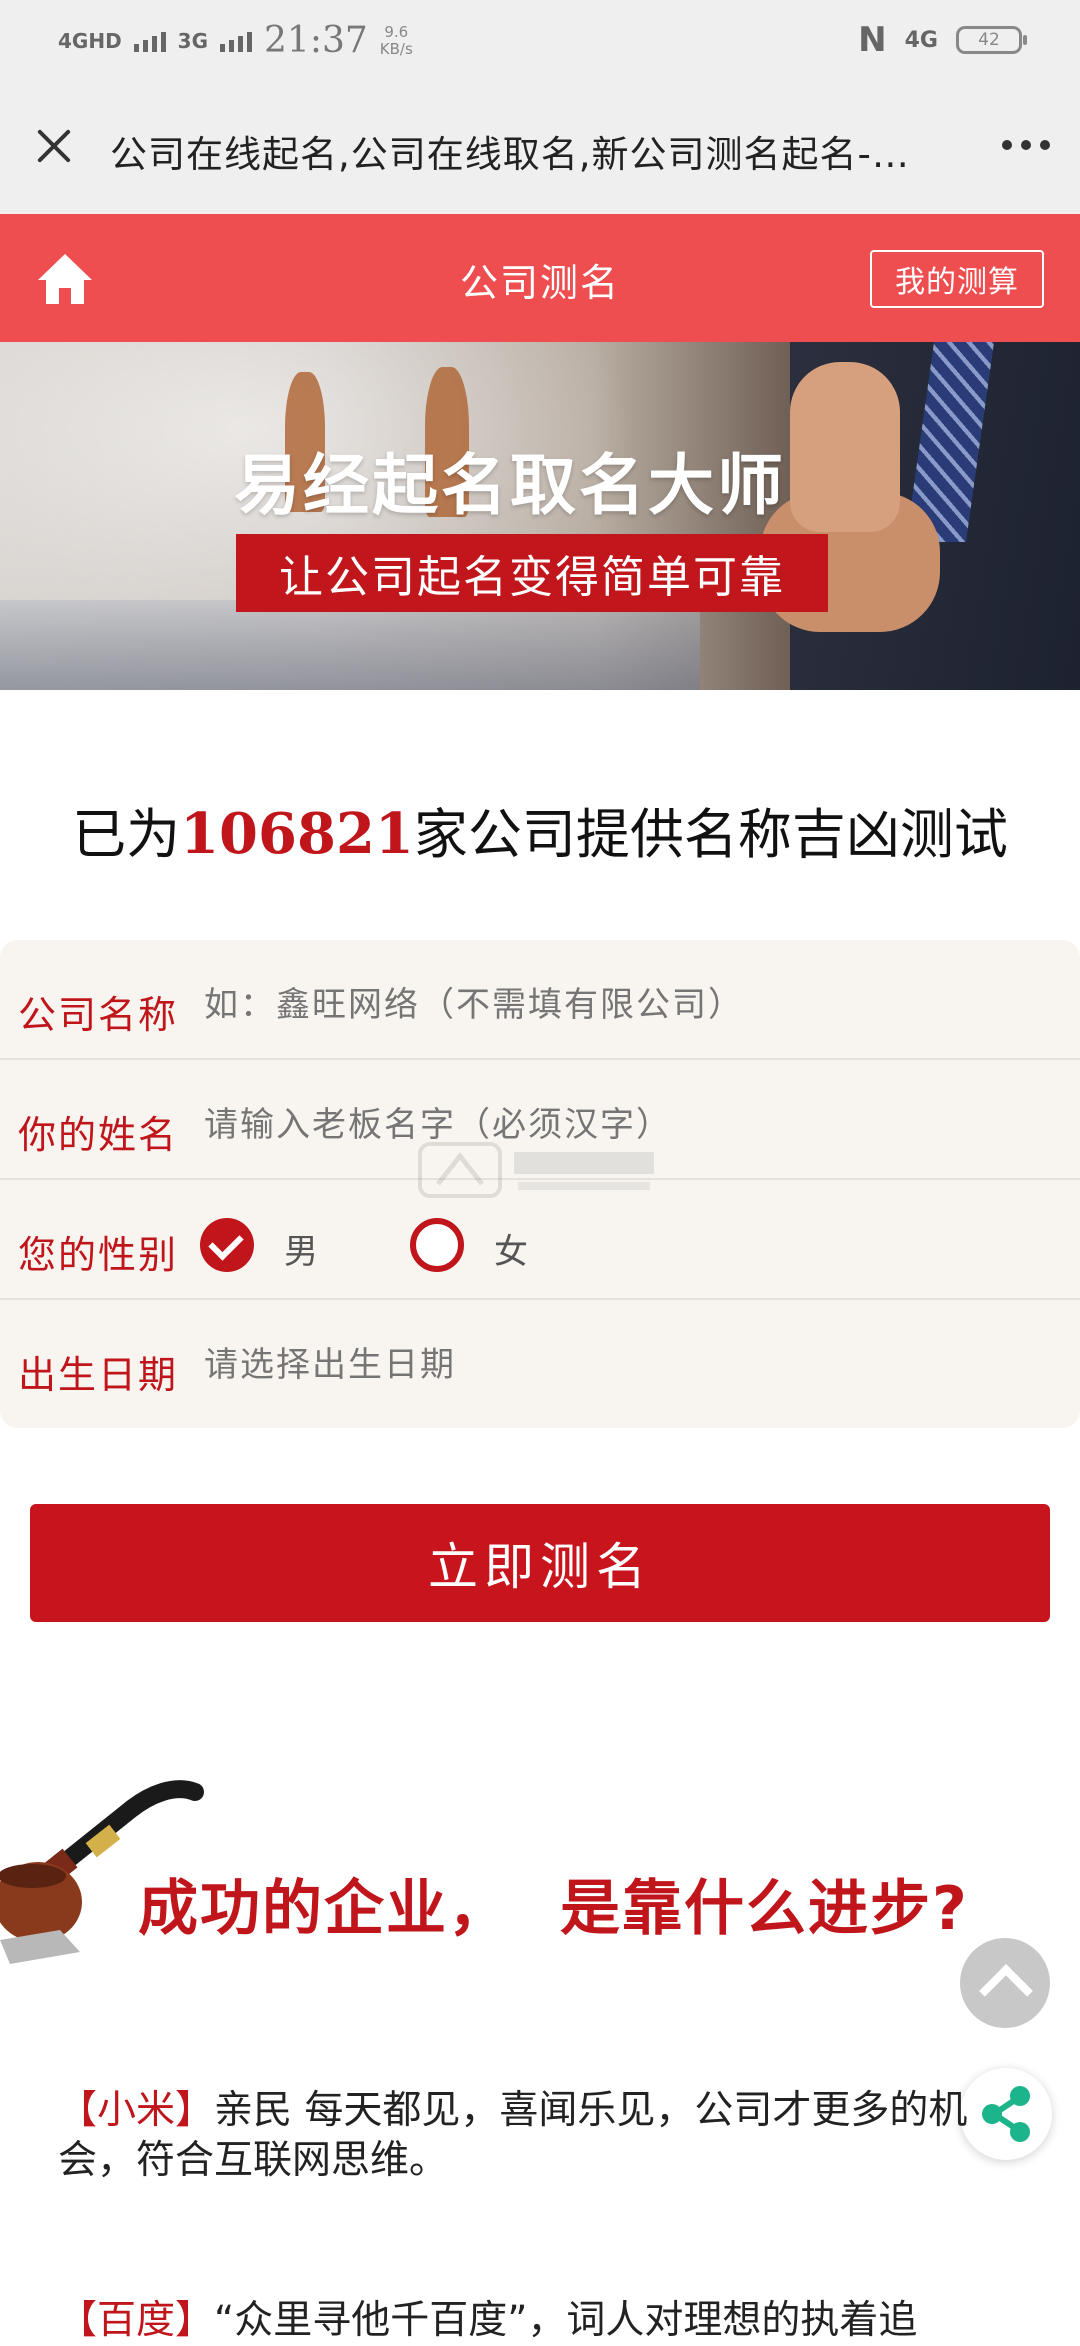  I want to click on chevron-up-icon, so click(1005, 1983).